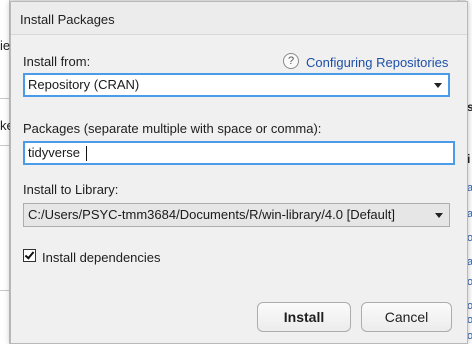 This screenshot has height=344, width=472. I want to click on packages-input: tidyverse, so click(239, 153).